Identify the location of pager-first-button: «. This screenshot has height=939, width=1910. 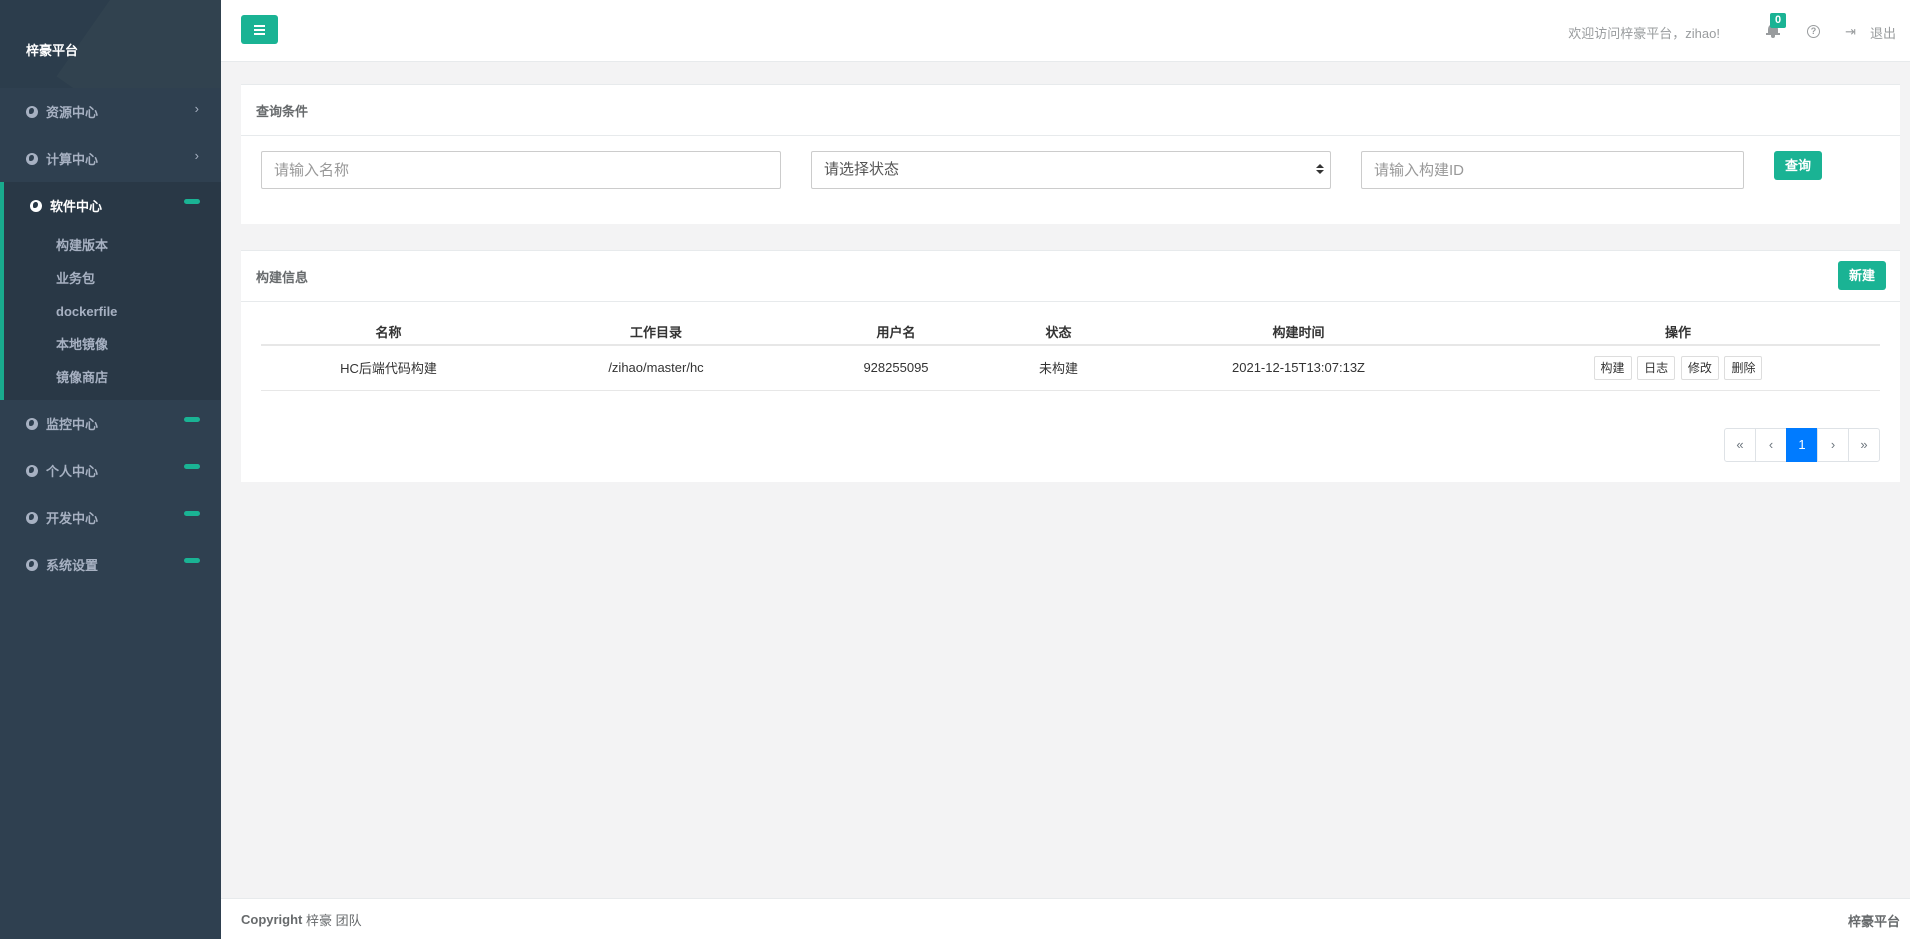
(1740, 445).